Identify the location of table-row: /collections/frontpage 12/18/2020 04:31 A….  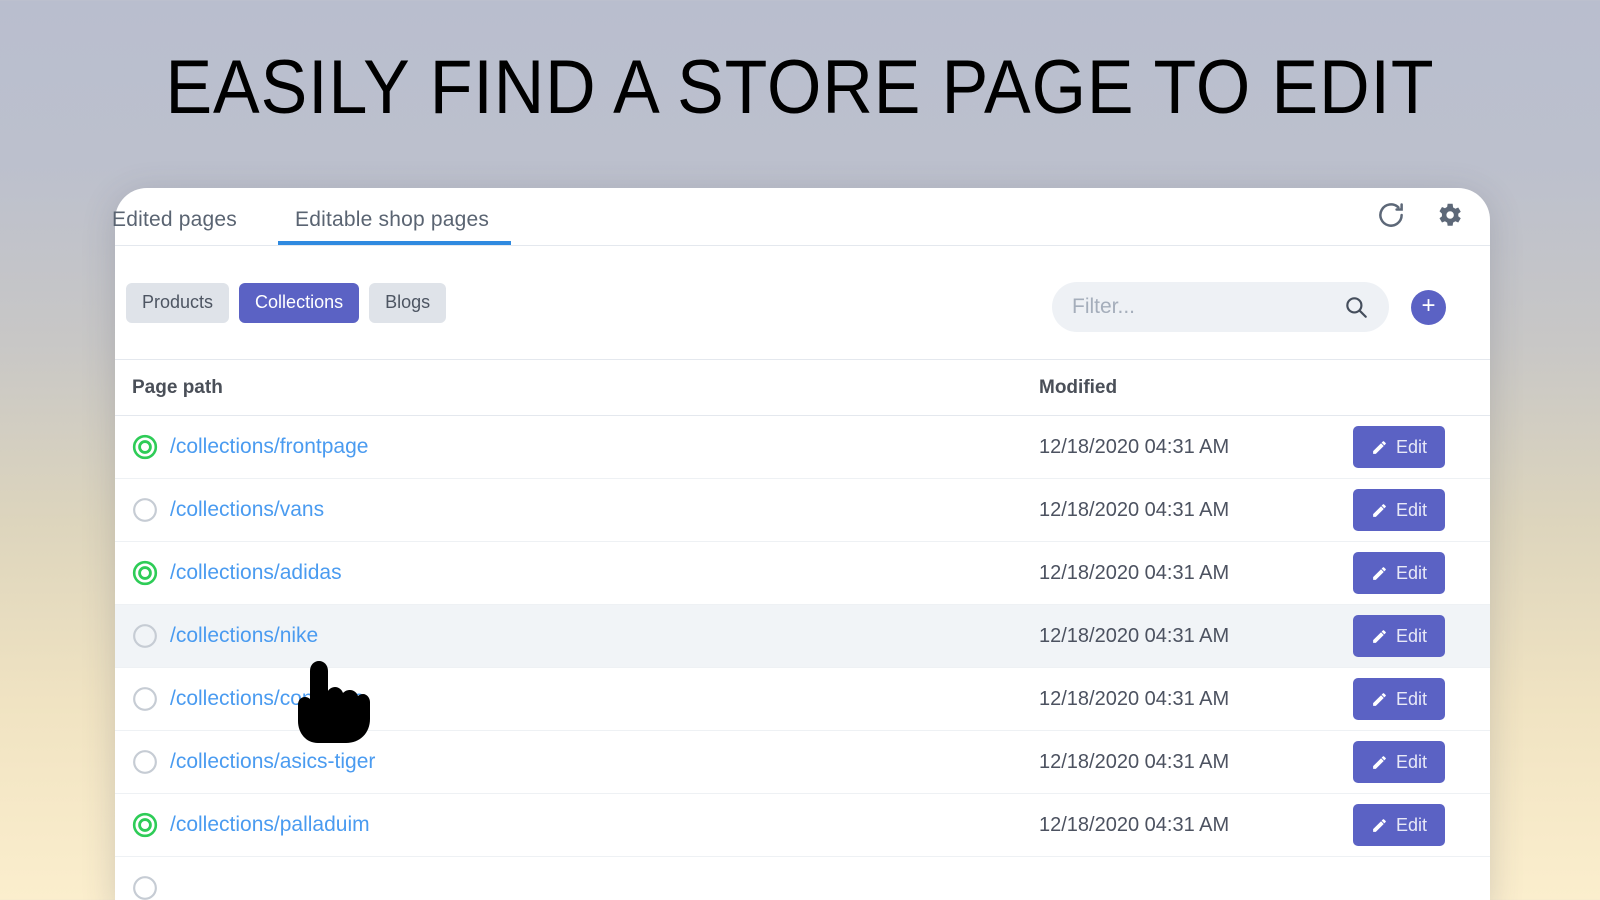
(802, 447).